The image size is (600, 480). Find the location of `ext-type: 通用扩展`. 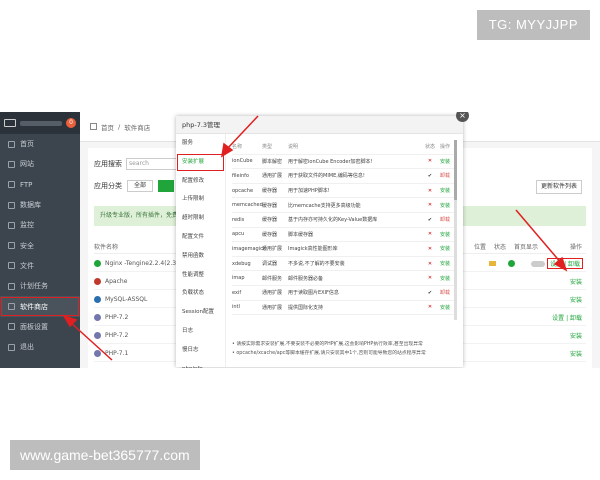

ext-type: 通用扩展 is located at coordinates (272, 249).